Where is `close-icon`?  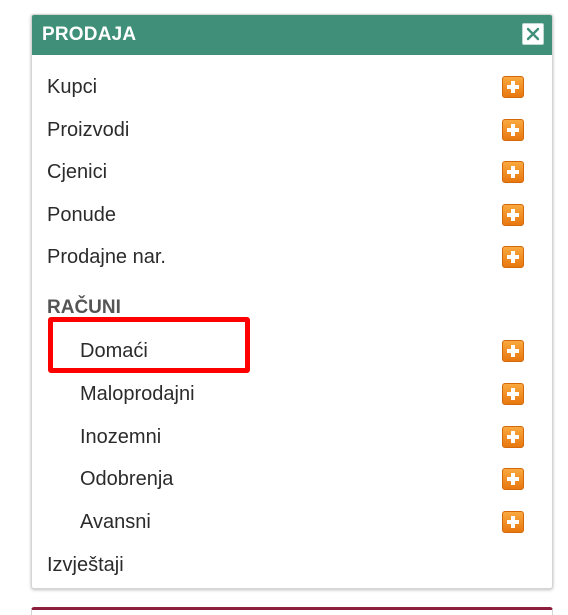 close-icon is located at coordinates (533, 34).